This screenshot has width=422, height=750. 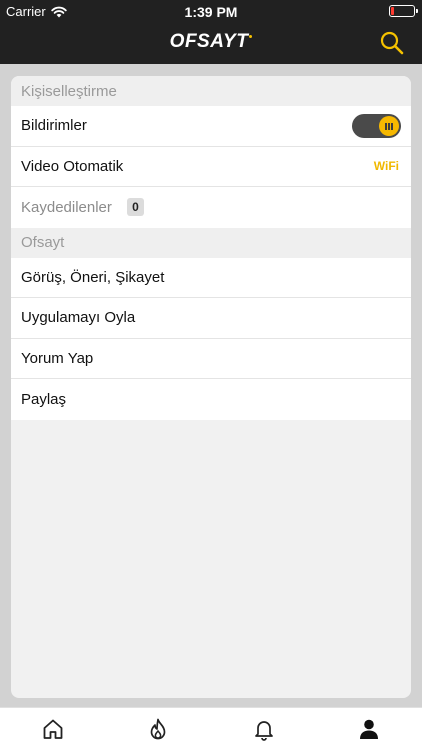 I want to click on share-label: Paylaş, so click(x=44, y=399).